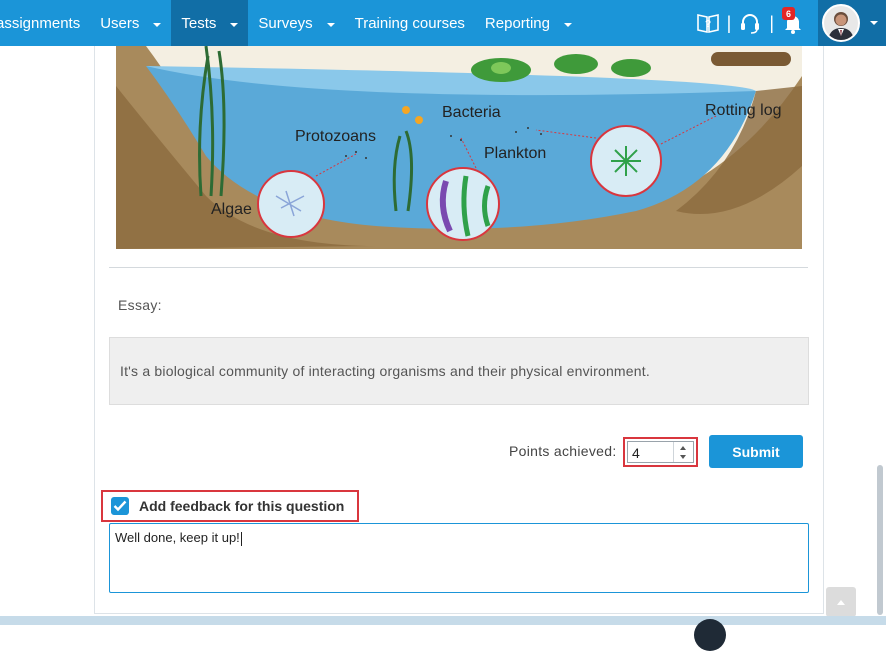 The width and height of the screenshot is (886, 651). What do you see at coordinates (750, 23) in the screenshot?
I see `headset-icon` at bounding box center [750, 23].